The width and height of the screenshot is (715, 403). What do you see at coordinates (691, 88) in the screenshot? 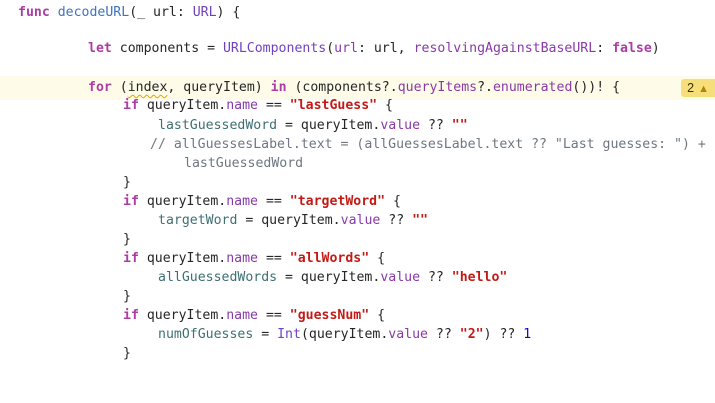
I see `warning-count: 2` at bounding box center [691, 88].